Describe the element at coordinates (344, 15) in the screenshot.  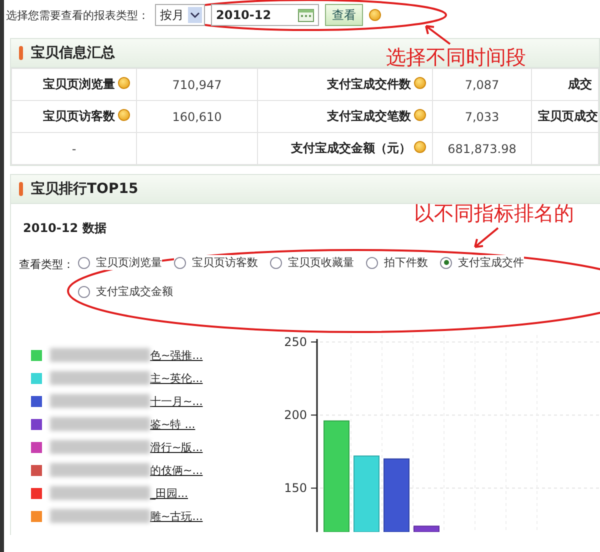
I see `view-button: 查看` at that location.